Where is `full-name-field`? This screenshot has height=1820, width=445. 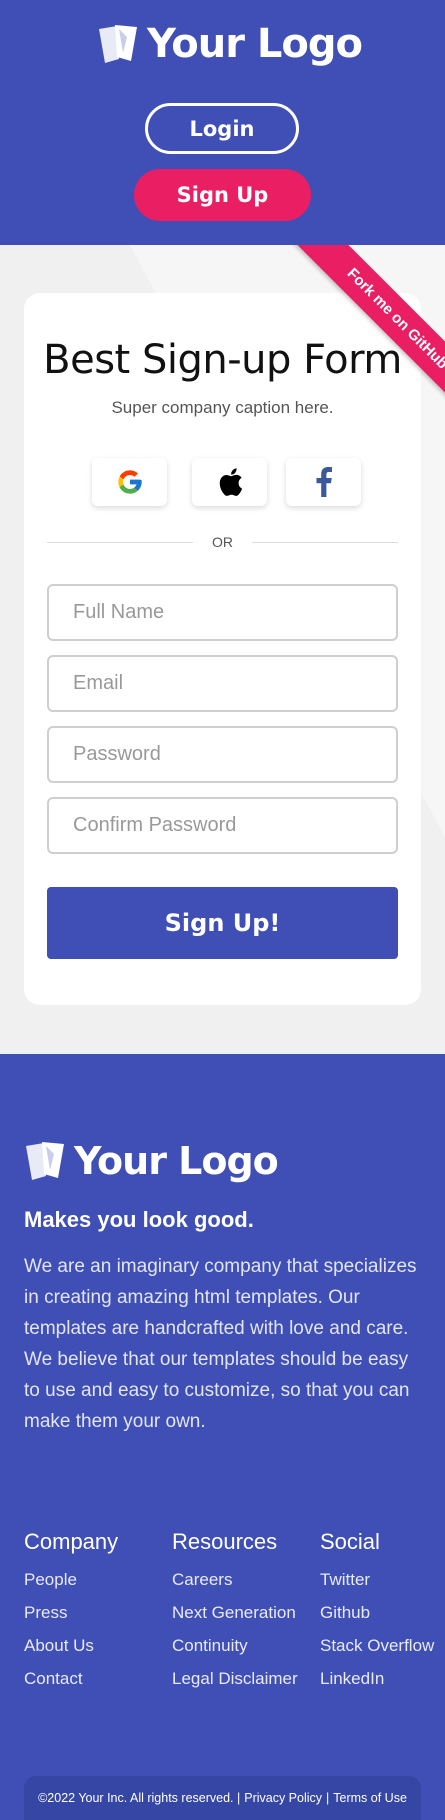 full-name-field is located at coordinates (222, 612).